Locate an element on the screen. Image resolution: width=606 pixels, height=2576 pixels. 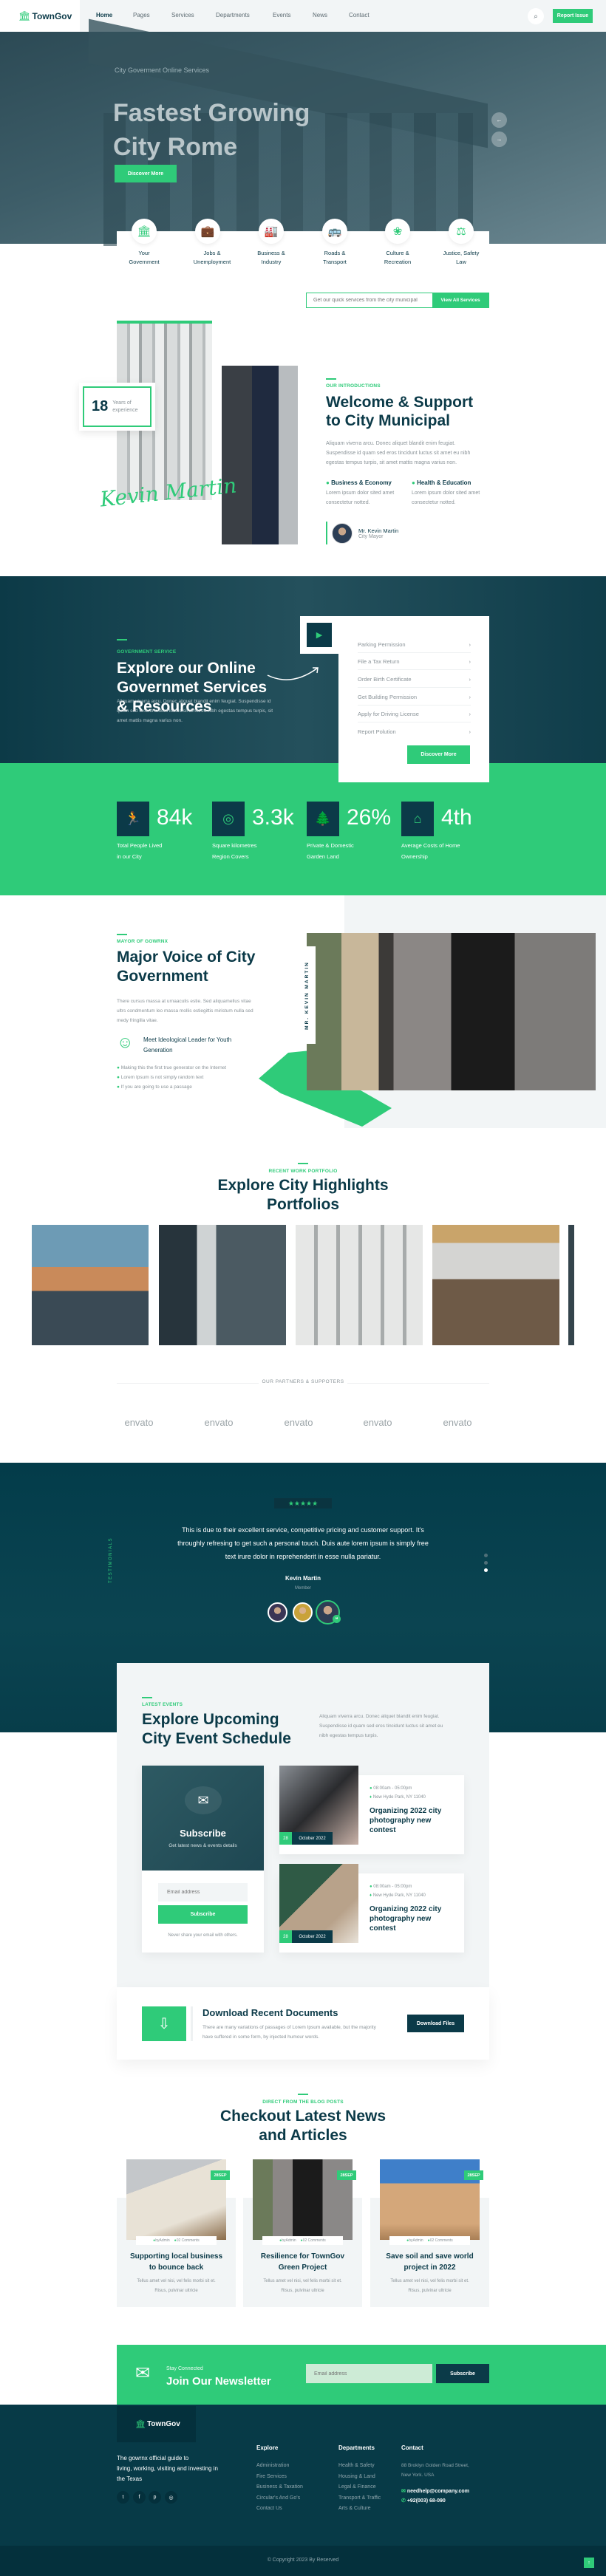
footer-link: Contact Us is located at coordinates (279, 2510).